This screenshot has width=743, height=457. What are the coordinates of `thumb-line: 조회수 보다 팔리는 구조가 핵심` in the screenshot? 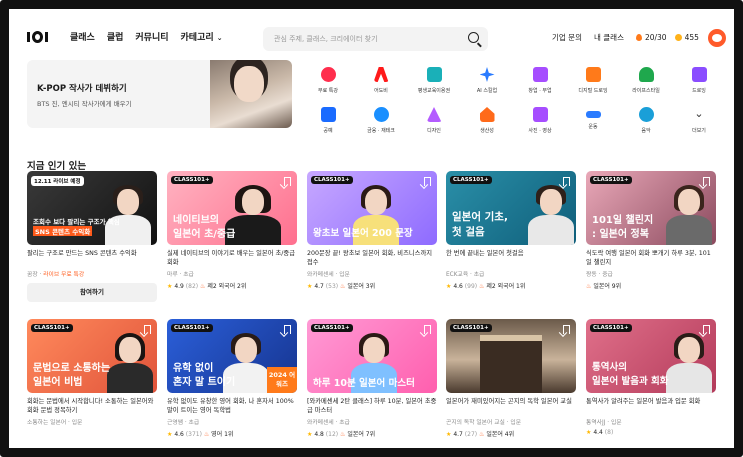 It's located at (76, 222).